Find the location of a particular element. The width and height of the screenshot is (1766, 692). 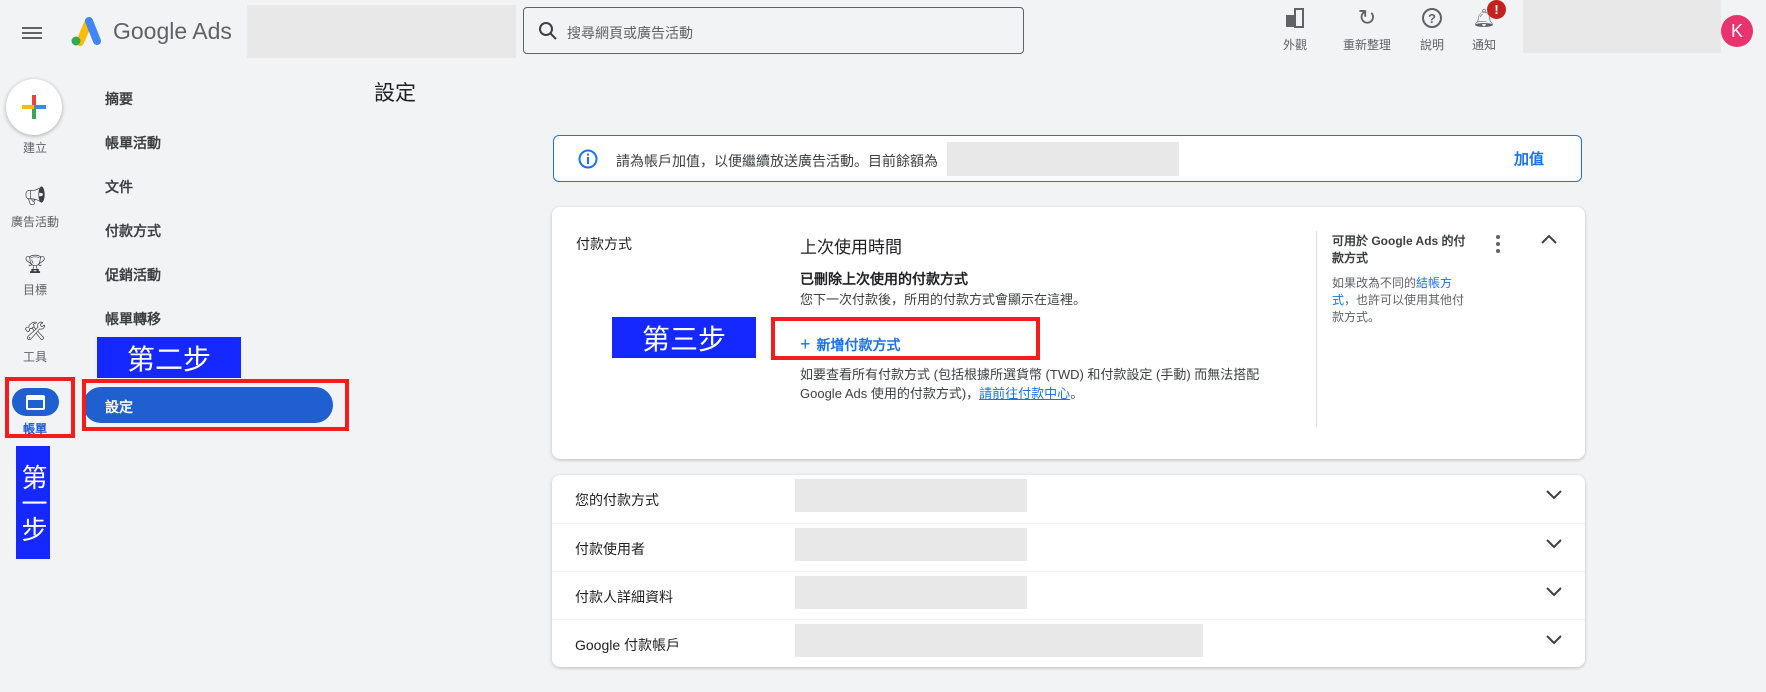

rail-item-campaigns: 📢︎ 廣告活動 is located at coordinates (35, 208).